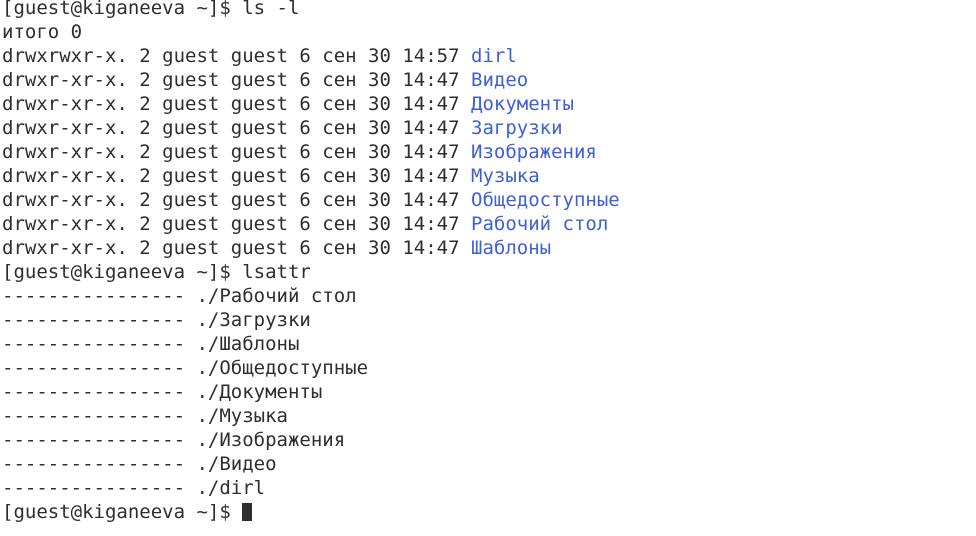 The width and height of the screenshot is (976, 536). I want to click on prompt-line-current: [guest@kiganeeva ~]$, so click(489, 512).